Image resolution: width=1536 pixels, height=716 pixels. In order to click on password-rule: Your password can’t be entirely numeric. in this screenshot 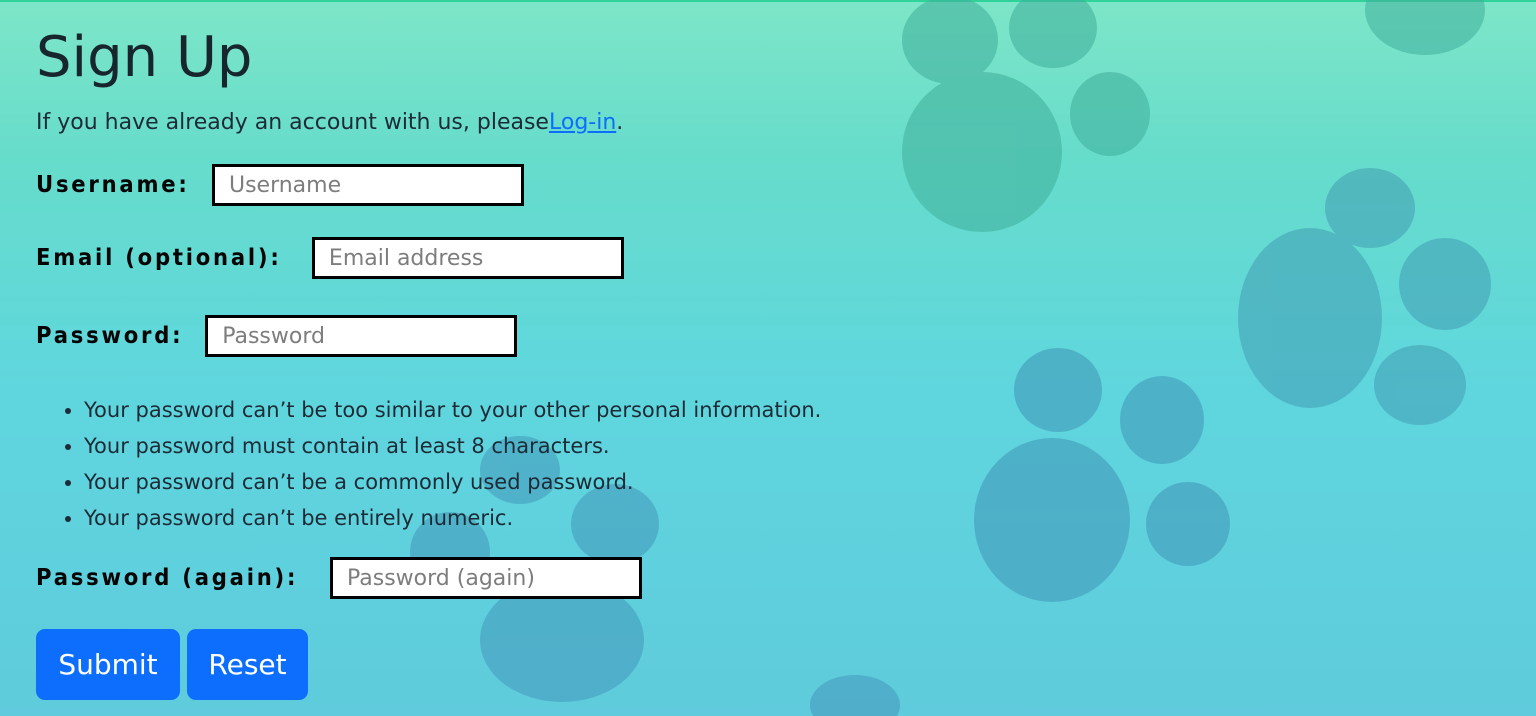, I will do `click(452, 518)`.